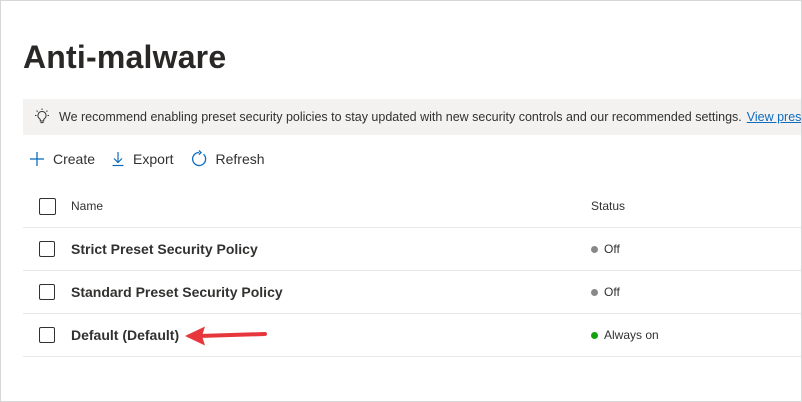 The width and height of the screenshot is (802, 402). Describe the element at coordinates (608, 206) in the screenshot. I see `column-header-status: Status` at that location.